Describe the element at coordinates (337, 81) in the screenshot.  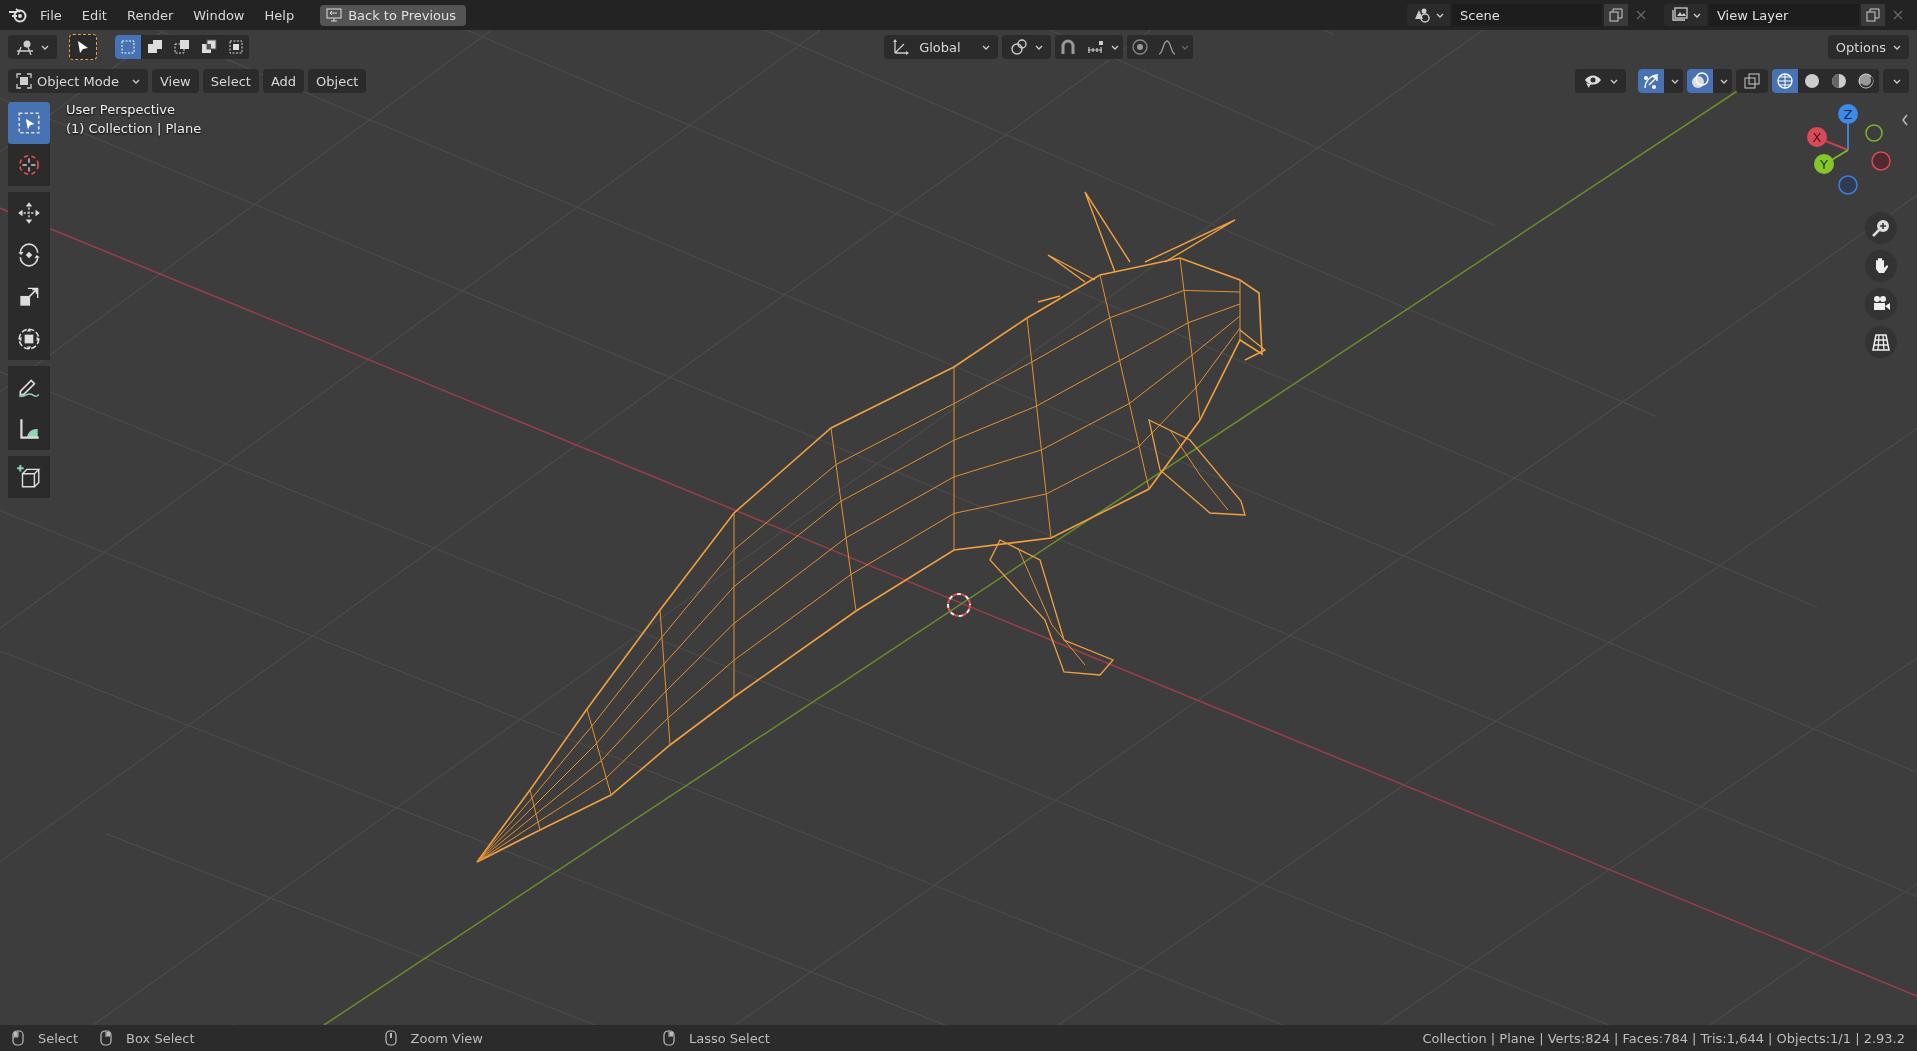
I see `menu-item: Object` at that location.